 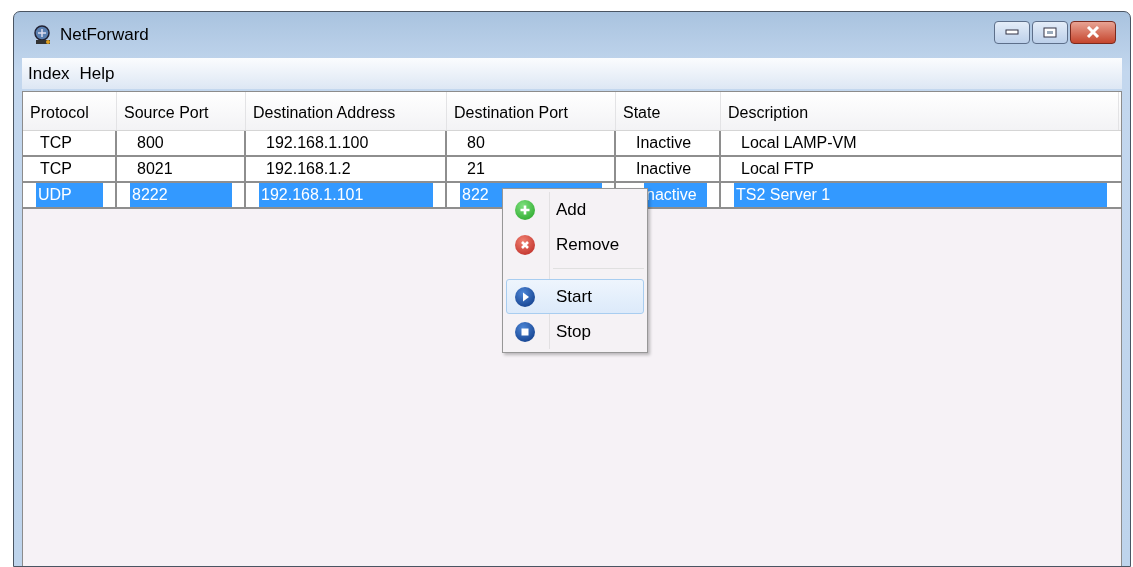 I want to click on stop-icon, so click(x=525, y=331).